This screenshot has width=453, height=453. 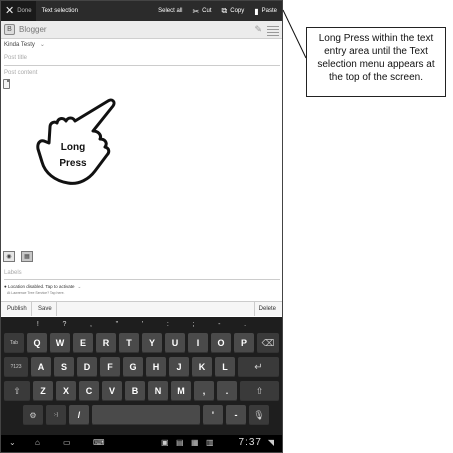 What do you see at coordinates (202, 367) in the screenshot?
I see `key-k: K` at bounding box center [202, 367].